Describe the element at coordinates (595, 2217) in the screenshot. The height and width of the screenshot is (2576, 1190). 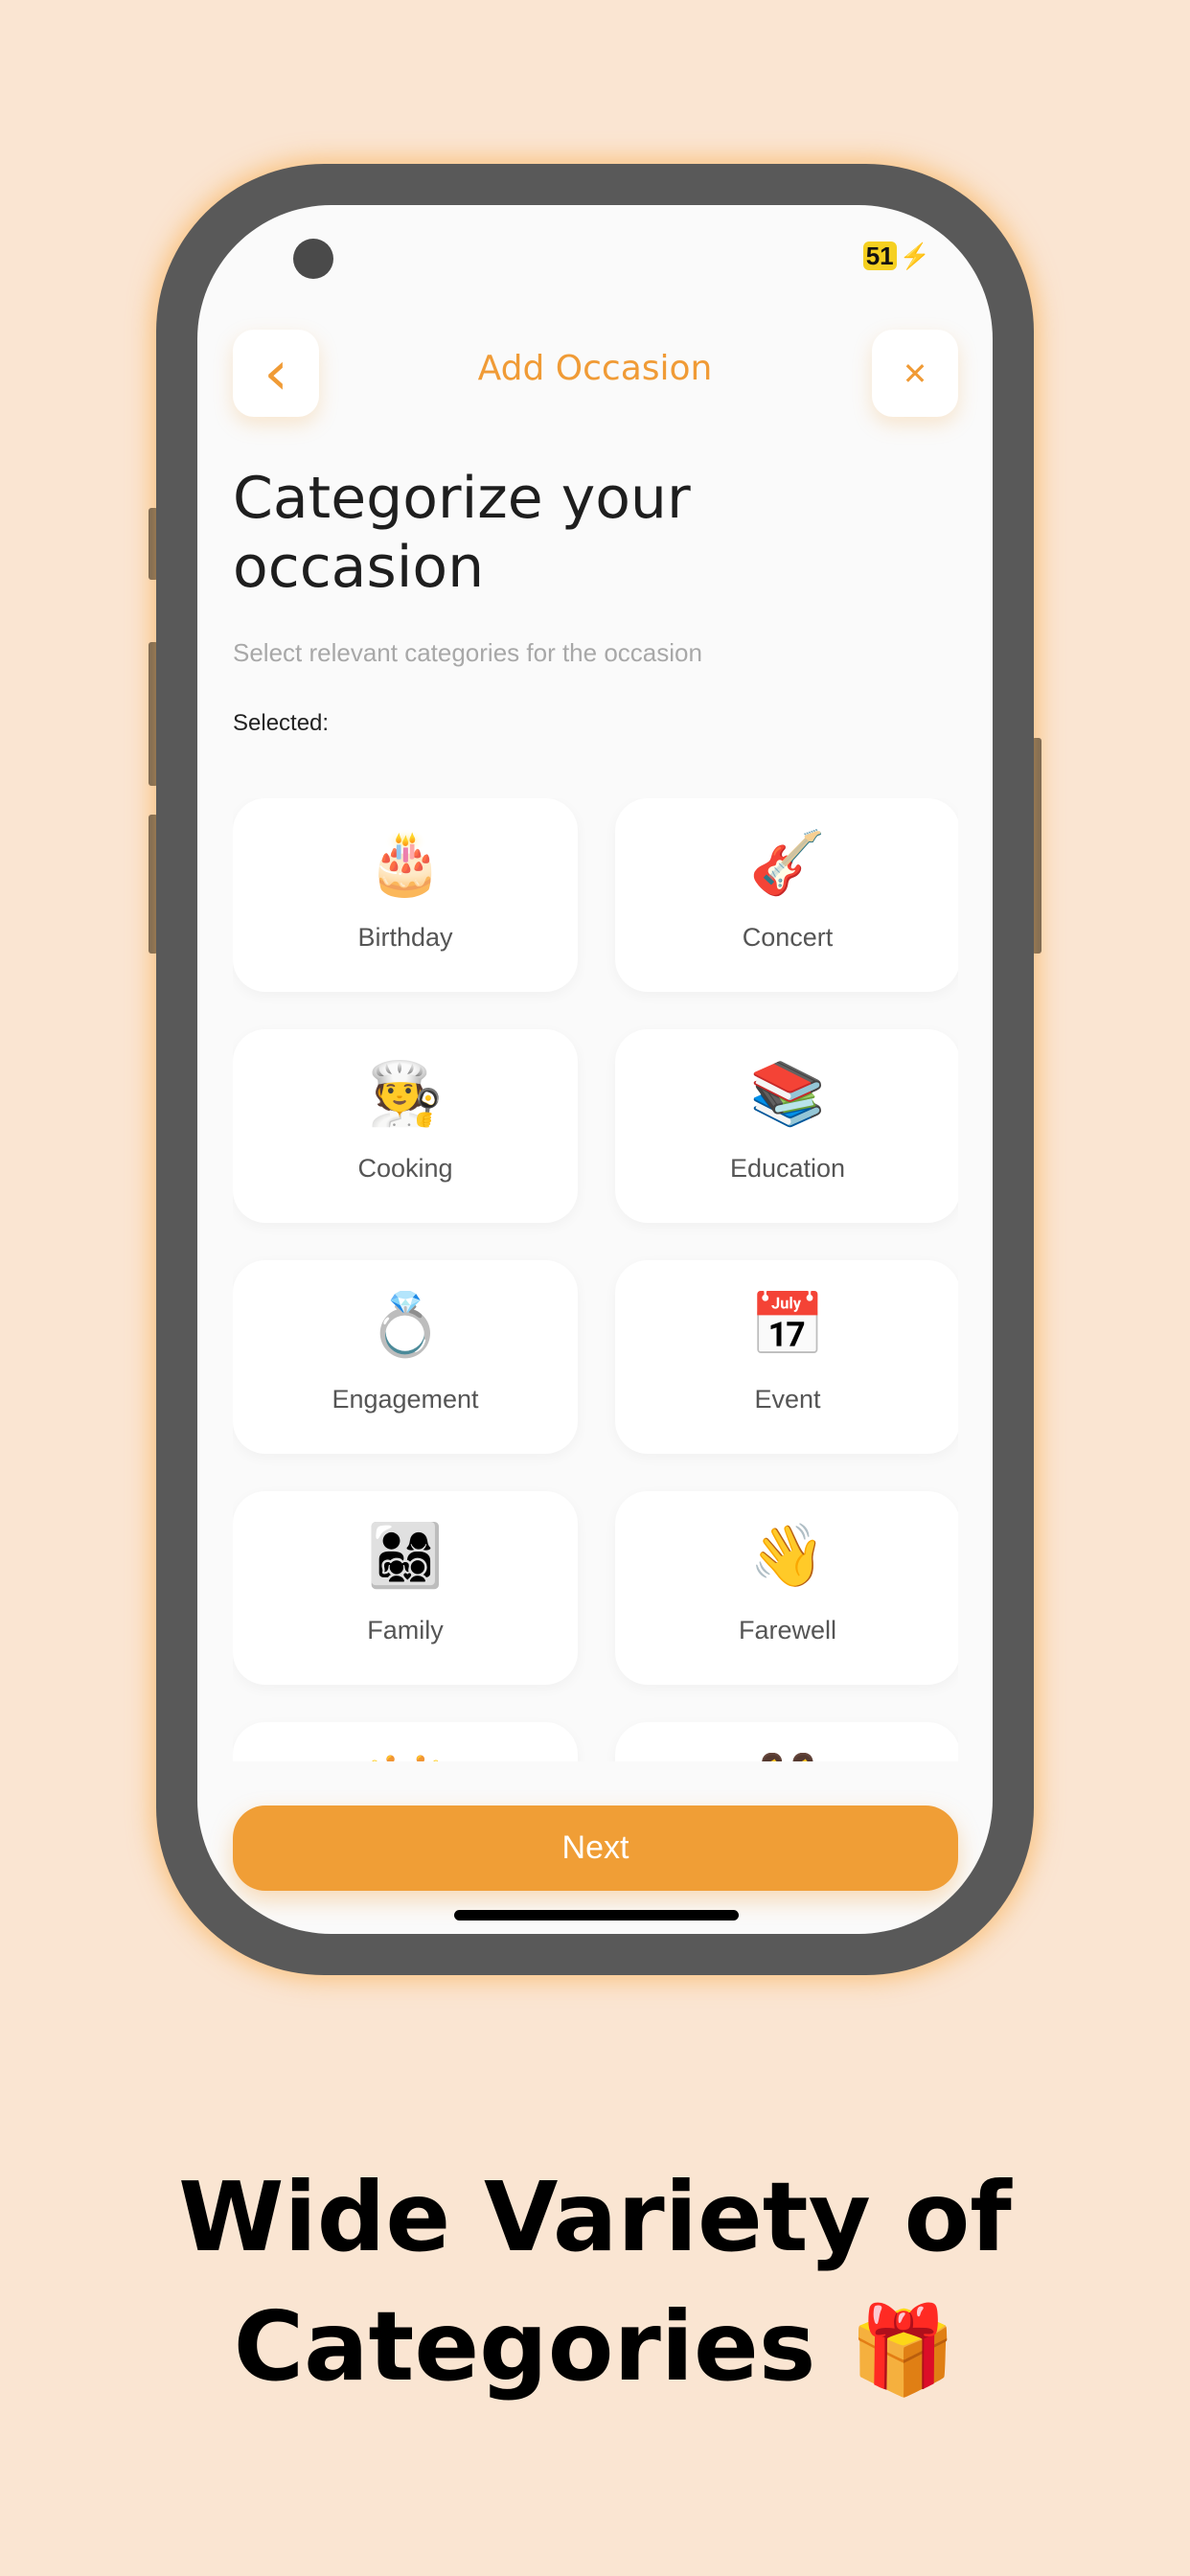
I see `caption-line-1: Wide Variety of` at that location.